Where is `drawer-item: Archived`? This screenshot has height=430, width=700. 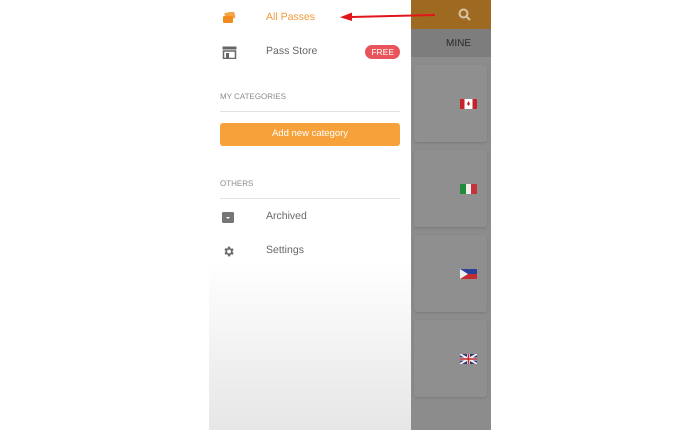 drawer-item: Archived is located at coordinates (310, 217).